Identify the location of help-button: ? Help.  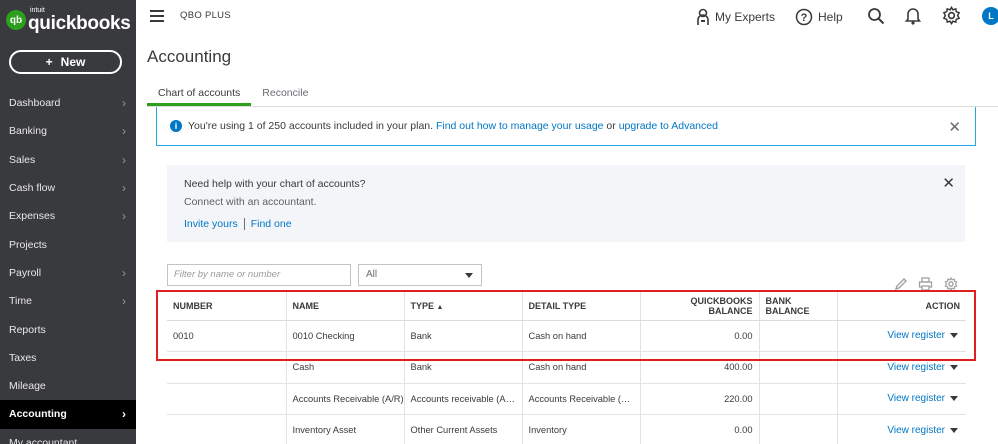
(819, 17).